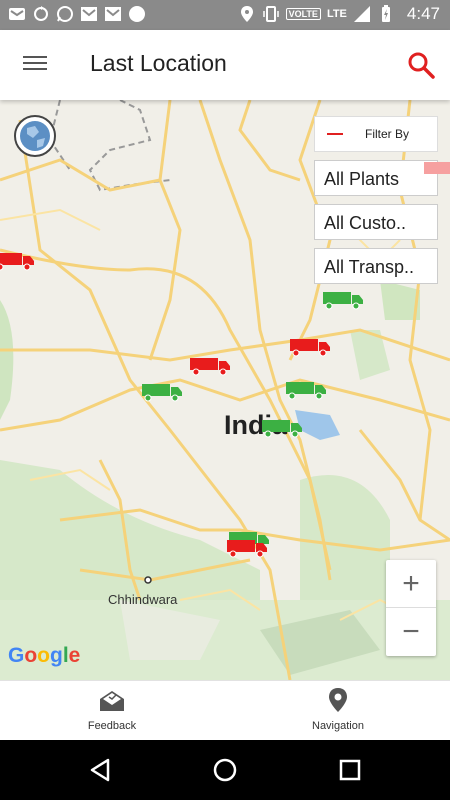 Image resolution: width=450 pixels, height=800 pixels. What do you see at coordinates (338, 700) in the screenshot?
I see `location-pin-icon` at bounding box center [338, 700].